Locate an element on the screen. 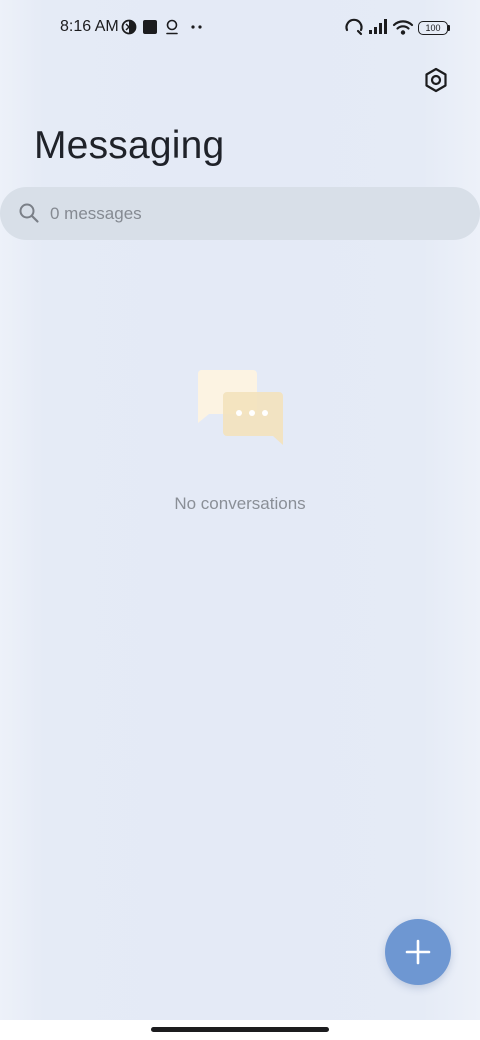 Image resolution: width=480 pixels, height=1040 pixels. search-icon is located at coordinates (29, 213).